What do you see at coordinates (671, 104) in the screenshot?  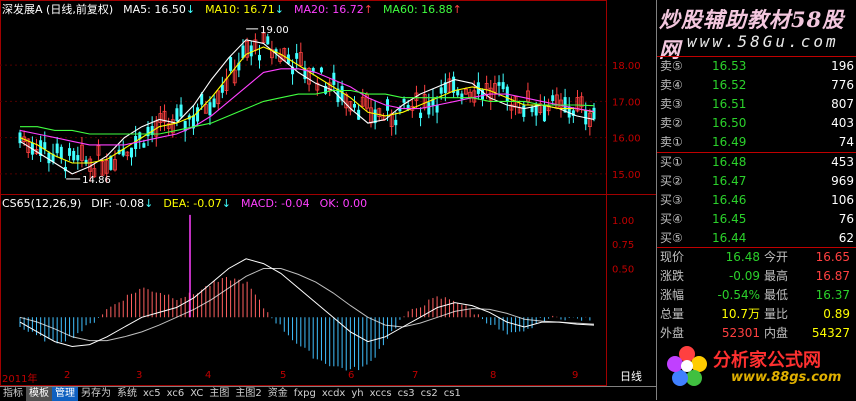 I see `sell-order-label: 卖③` at bounding box center [671, 104].